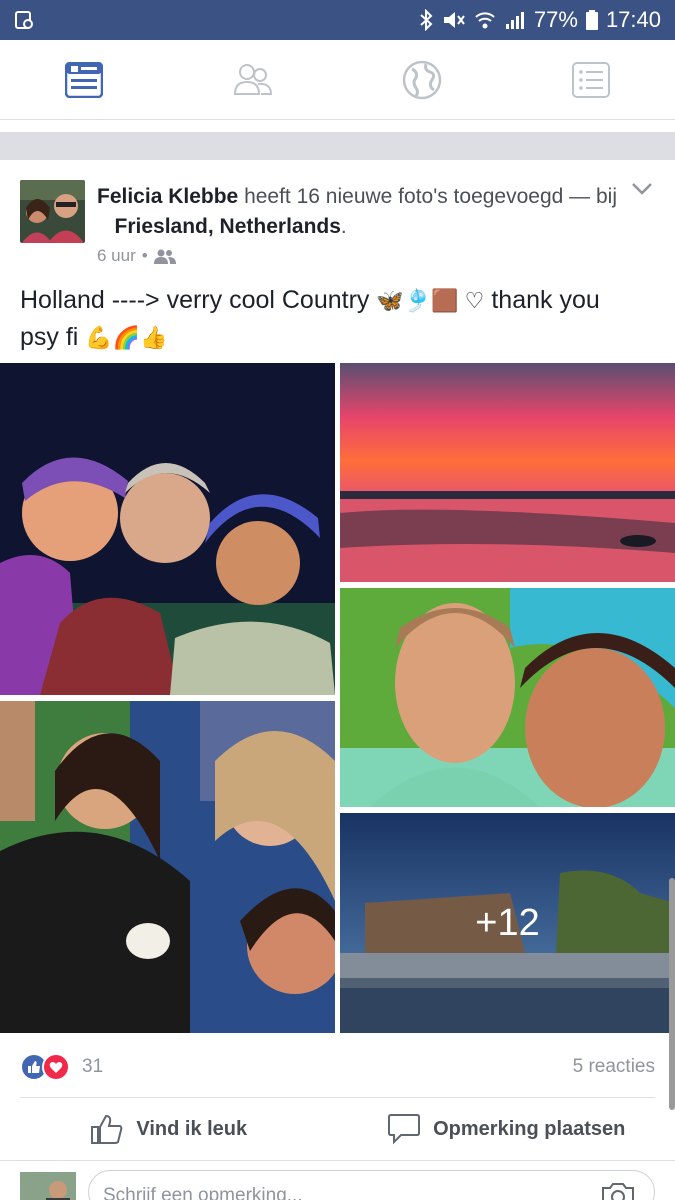 The image size is (675, 1200). Describe the element at coordinates (56, 1067) in the screenshot. I see `love-reaction-icon` at that location.